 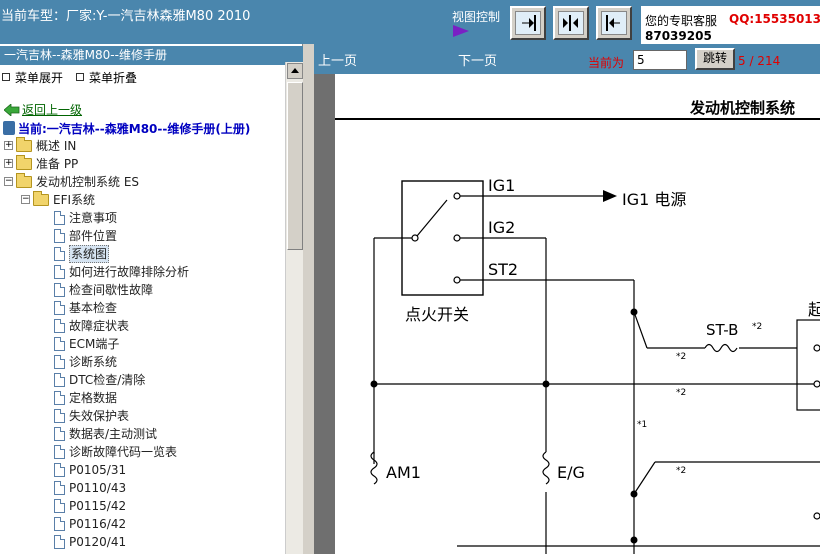 What do you see at coordinates (56, 146) in the screenshot?
I see `tree-item-label: 概述 IN` at bounding box center [56, 146].